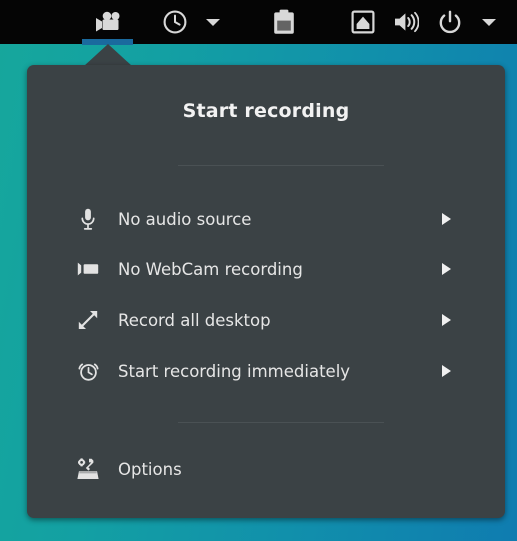 This screenshot has width=517, height=541. I want to click on menu-item-label: No audio source, so click(185, 219).